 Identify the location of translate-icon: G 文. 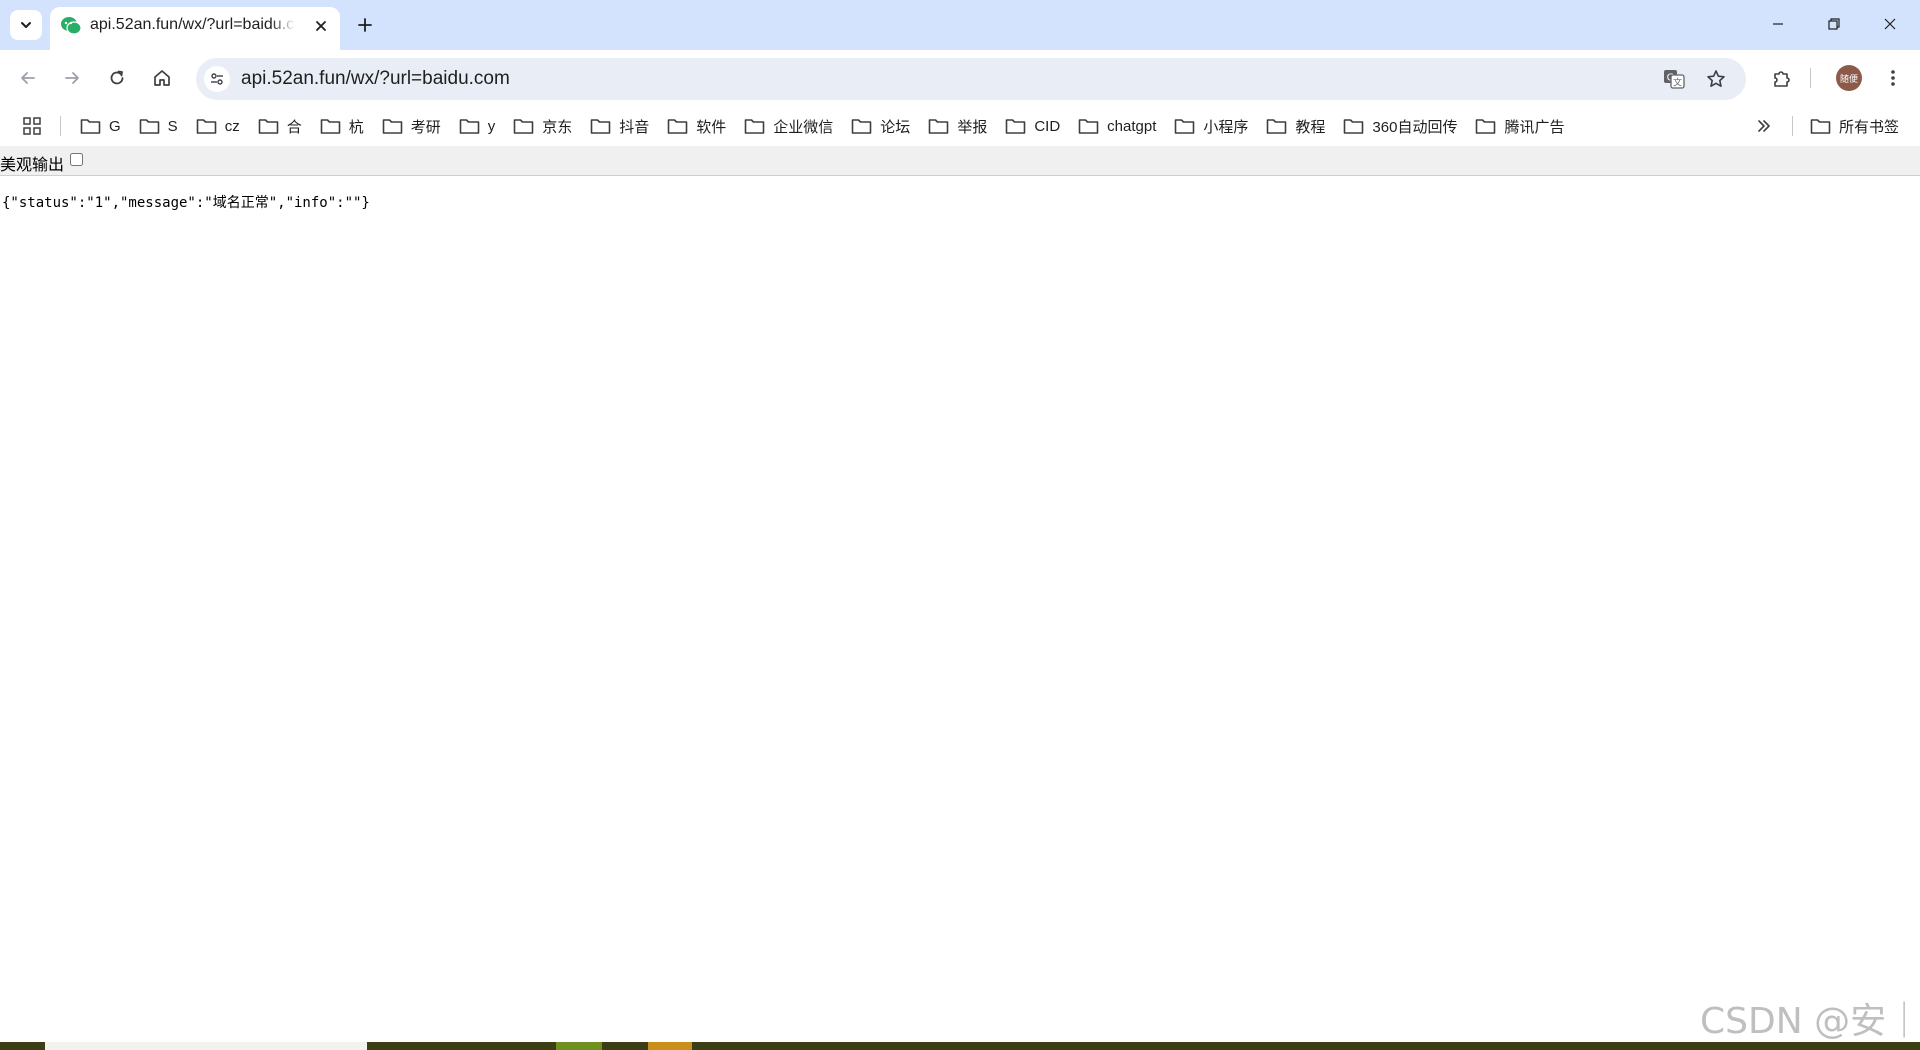
(1674, 79).